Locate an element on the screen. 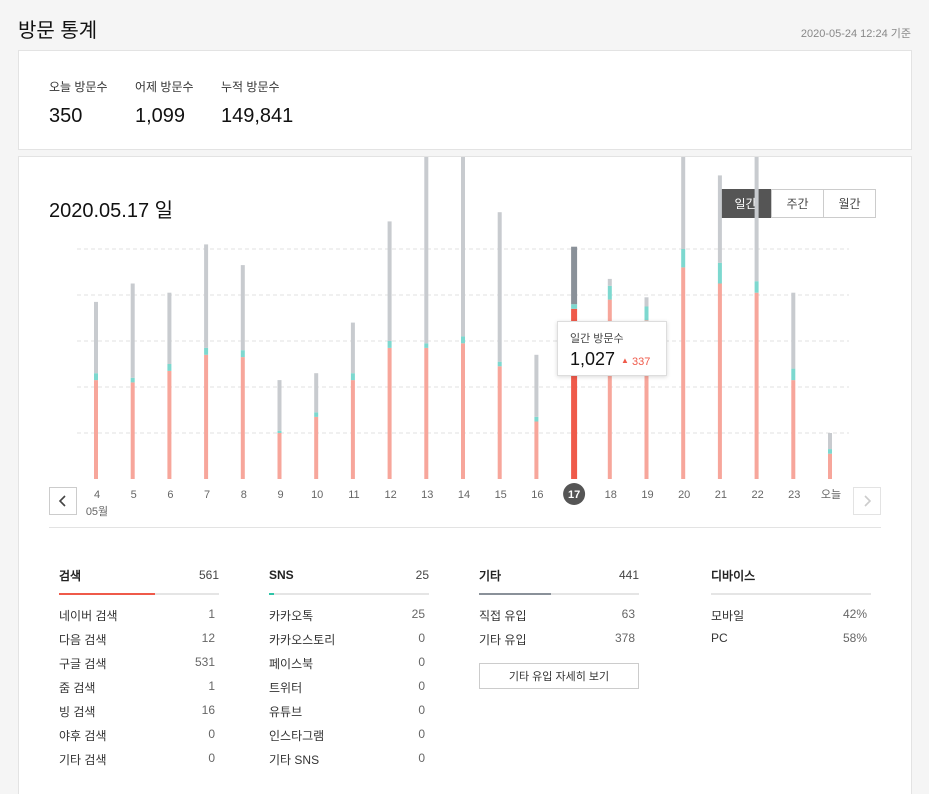  other-rows: 직접 유입 63 기타 유입 378 is located at coordinates (559, 631).